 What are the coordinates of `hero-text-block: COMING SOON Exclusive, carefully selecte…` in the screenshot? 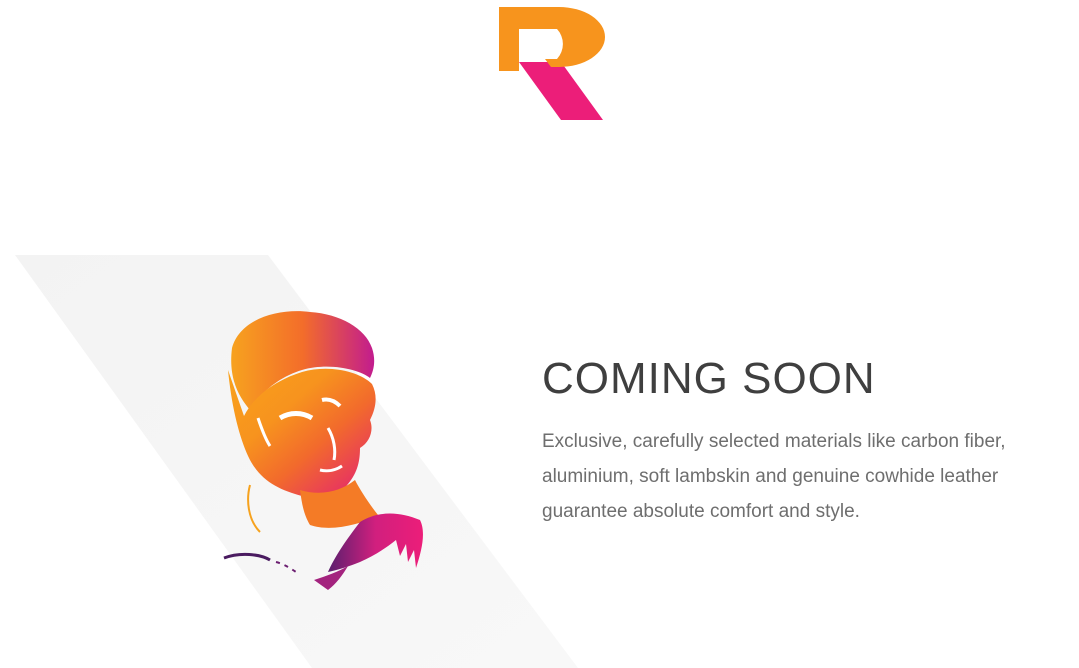 It's located at (802, 442).